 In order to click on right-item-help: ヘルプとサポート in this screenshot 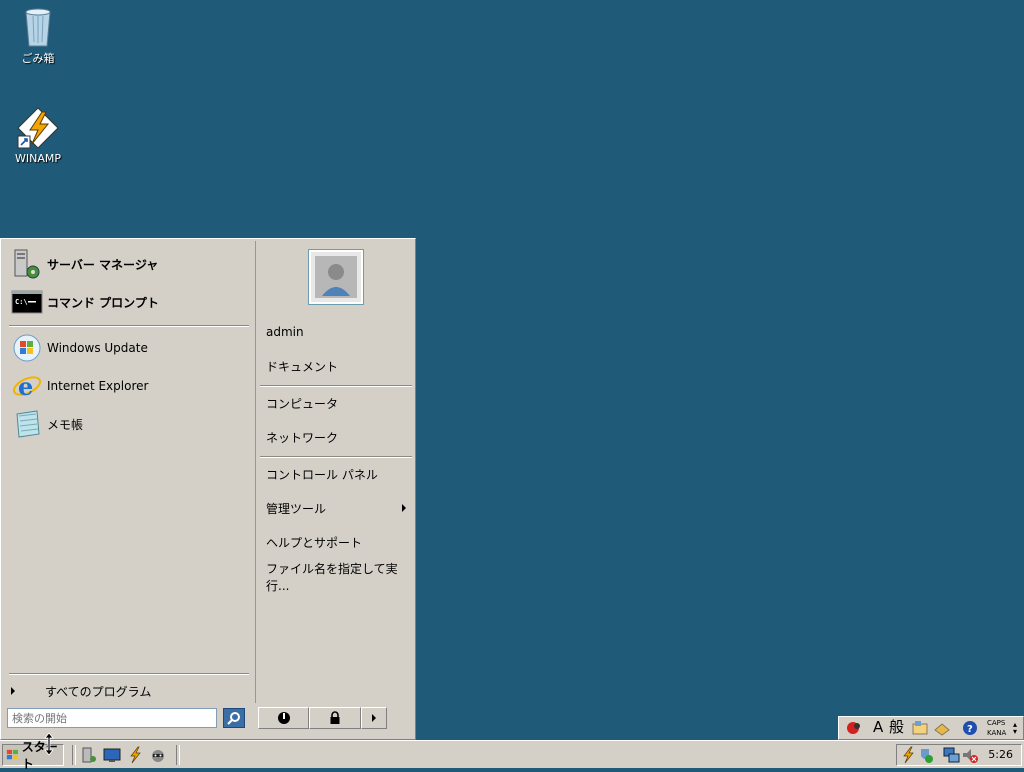, I will do `click(314, 542)`.